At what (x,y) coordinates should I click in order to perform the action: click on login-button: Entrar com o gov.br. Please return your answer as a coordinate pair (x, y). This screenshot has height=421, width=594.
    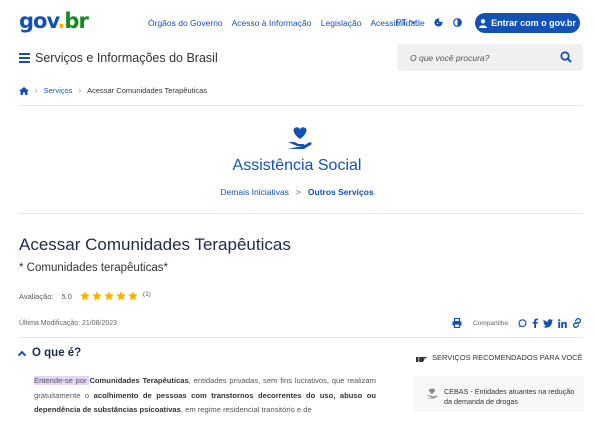
    Looking at the image, I should click on (527, 23).